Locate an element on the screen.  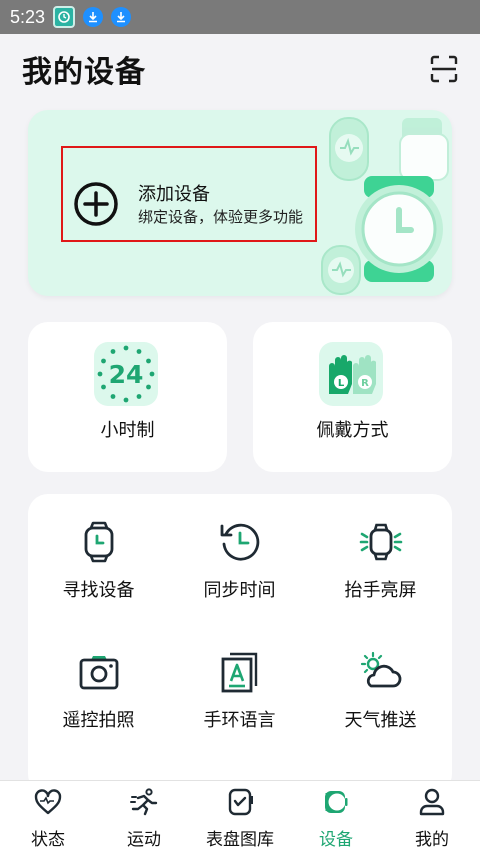
weather-push-label: 天气推送 is located at coordinates (380, 720).